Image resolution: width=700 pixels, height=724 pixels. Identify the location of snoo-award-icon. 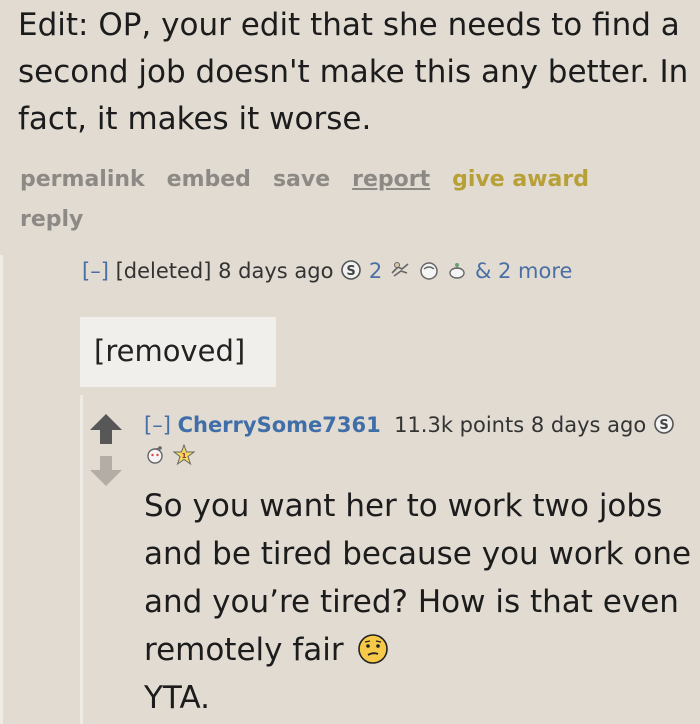
(155, 455).